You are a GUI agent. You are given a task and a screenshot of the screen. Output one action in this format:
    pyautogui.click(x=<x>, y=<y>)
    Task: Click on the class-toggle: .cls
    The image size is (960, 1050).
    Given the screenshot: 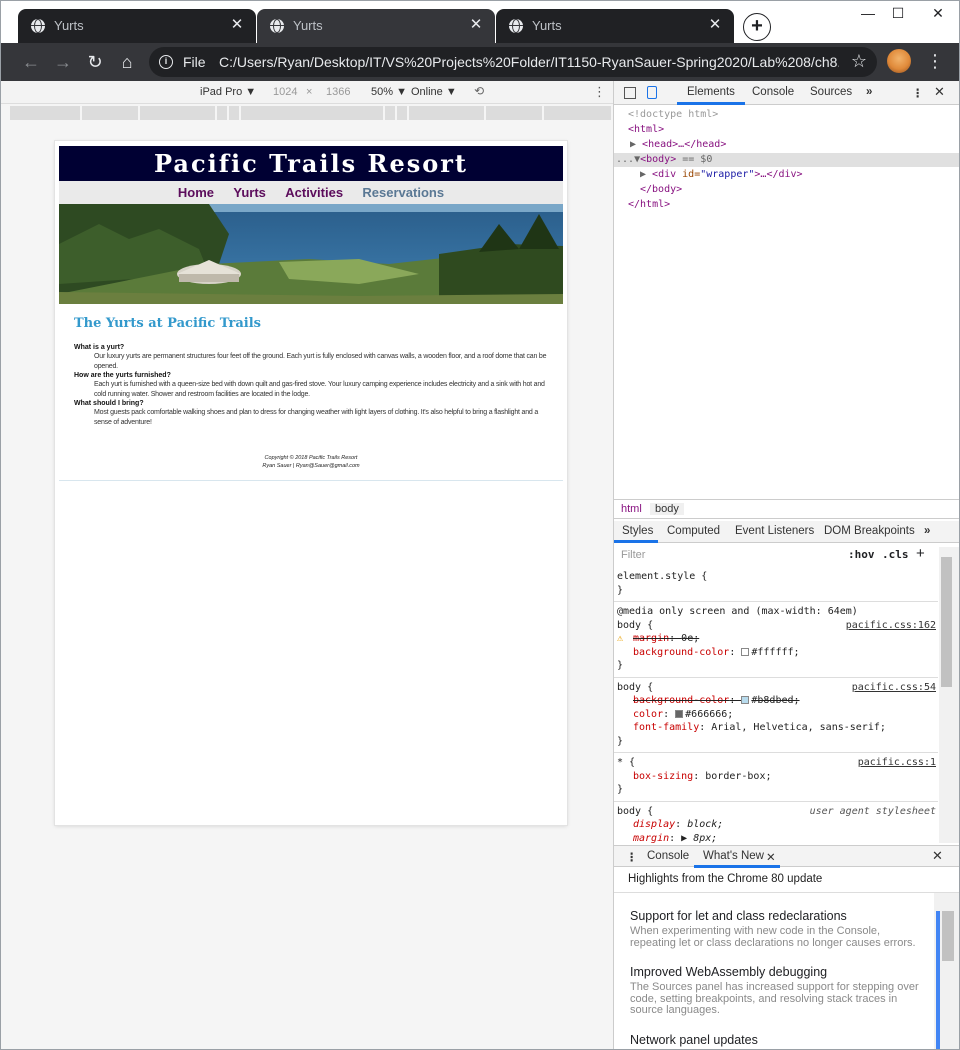 What is the action you would take?
    pyautogui.click(x=895, y=554)
    